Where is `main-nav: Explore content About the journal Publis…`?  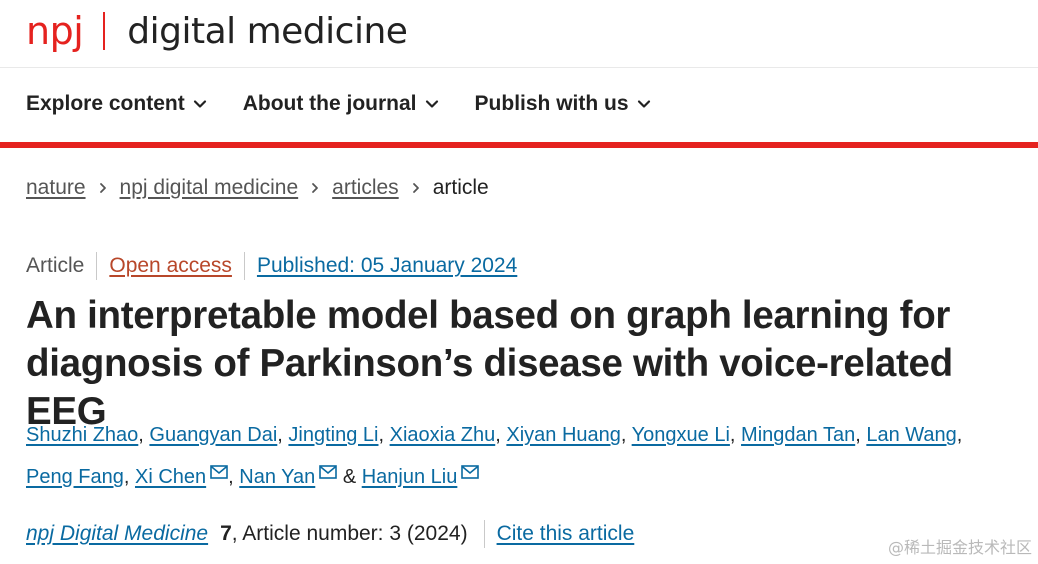
main-nav: Explore content About the journal Publis… is located at coordinates (356, 104).